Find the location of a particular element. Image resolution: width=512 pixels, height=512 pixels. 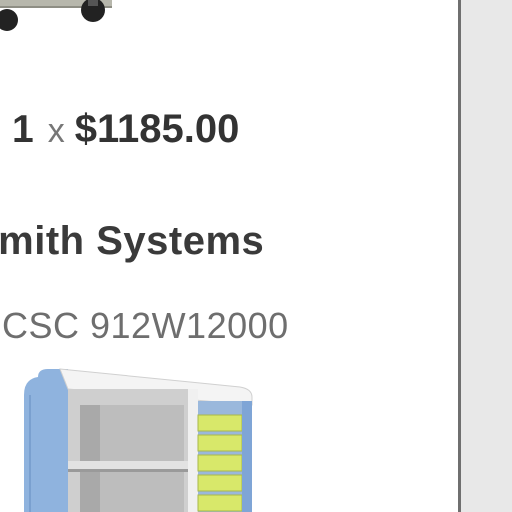

unit-price: $1185.00 is located at coordinates (157, 129).